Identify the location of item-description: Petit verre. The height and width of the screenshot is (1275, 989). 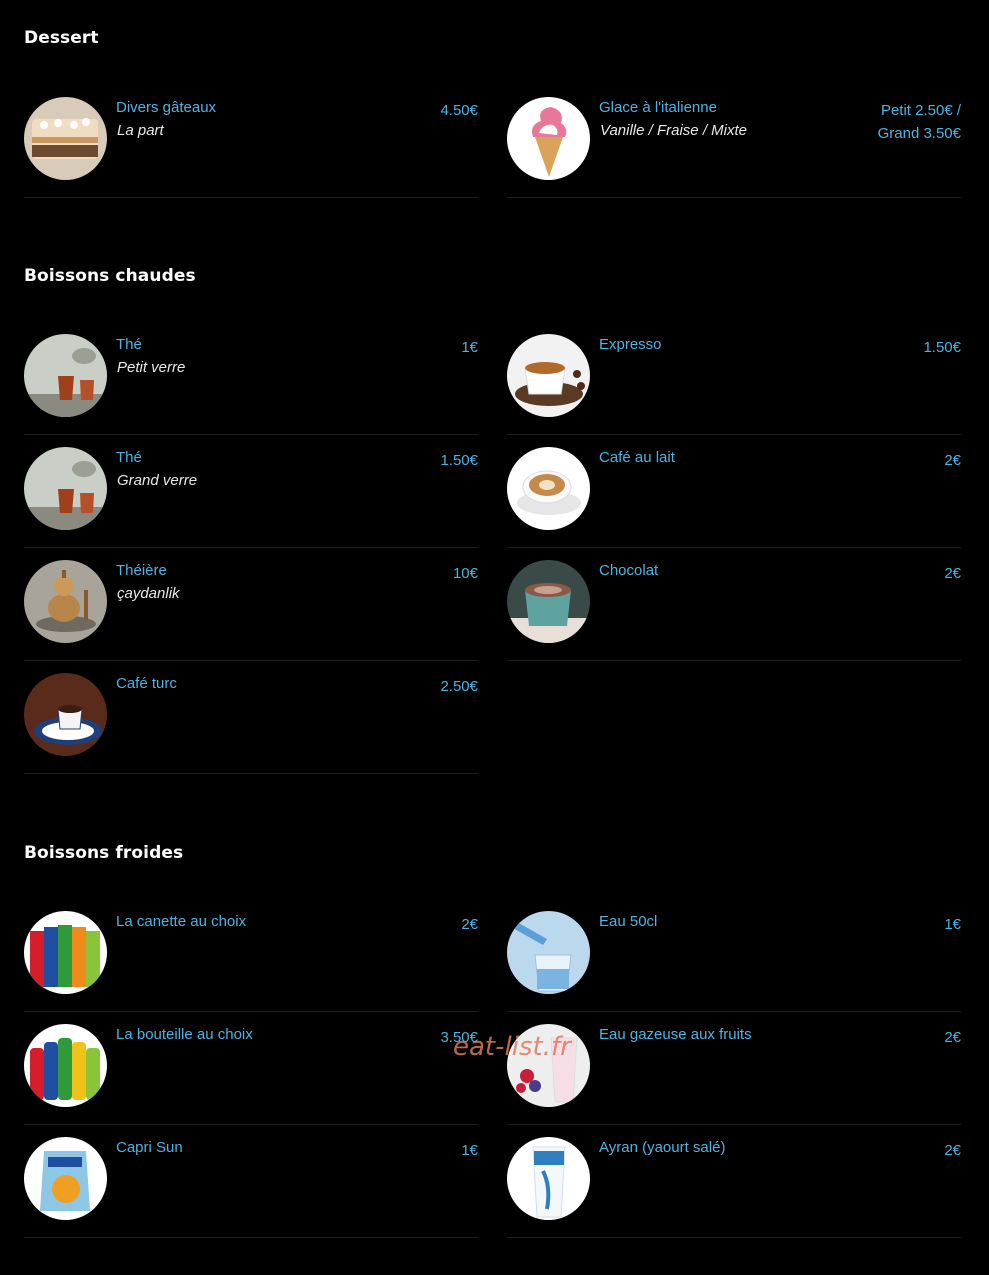
(151, 367).